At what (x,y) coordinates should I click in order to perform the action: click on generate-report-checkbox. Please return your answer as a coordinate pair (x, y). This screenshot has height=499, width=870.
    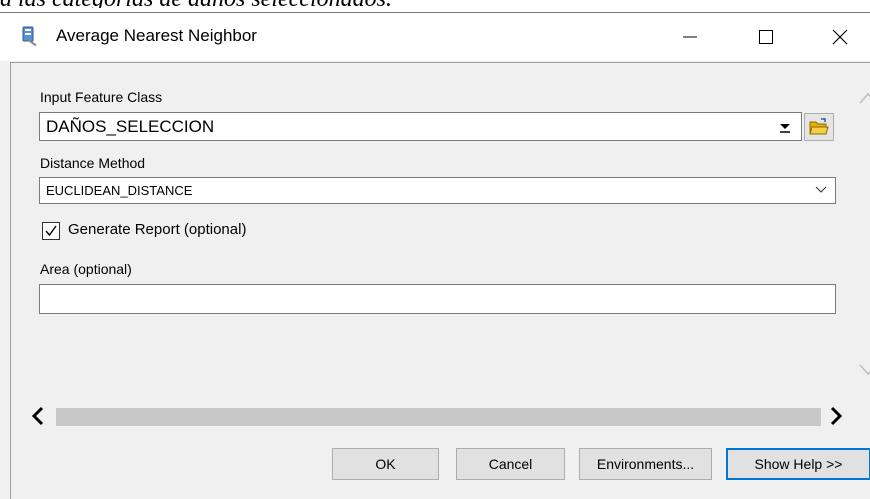
    Looking at the image, I should click on (51, 231).